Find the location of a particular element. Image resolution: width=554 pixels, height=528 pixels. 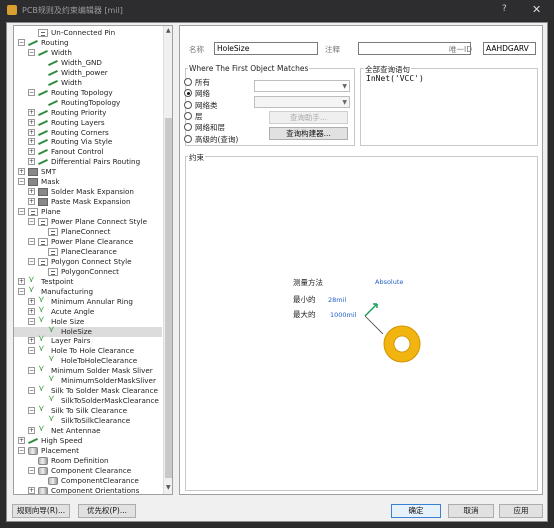

name-field: HoleSize is located at coordinates (266, 48).